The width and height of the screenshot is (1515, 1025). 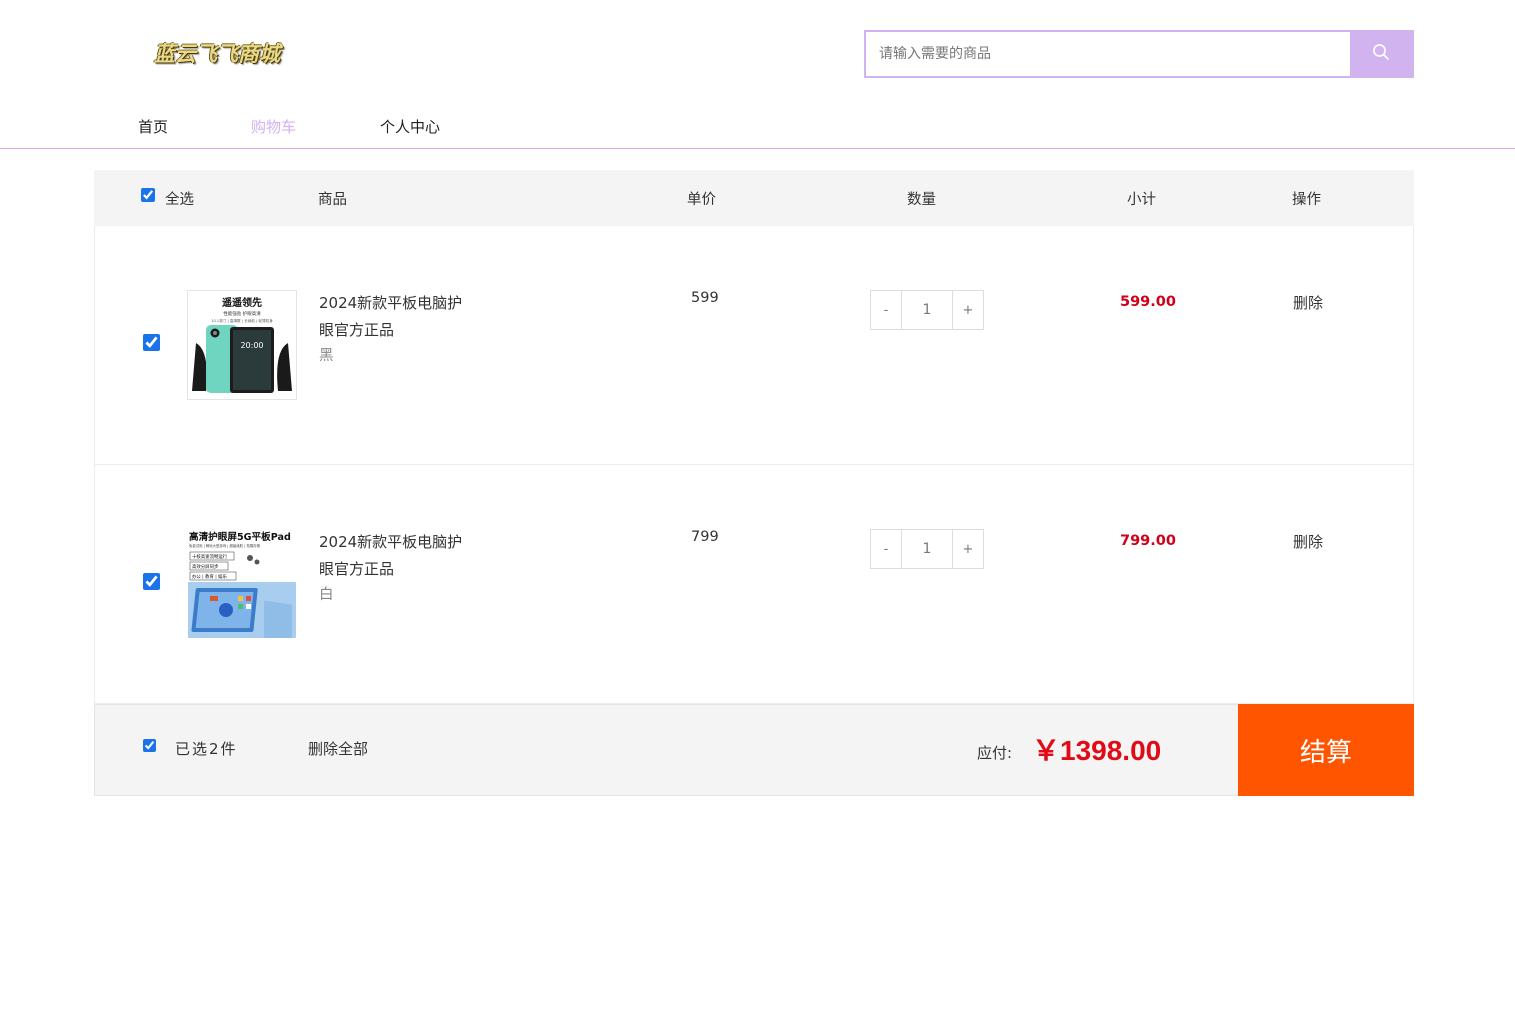 I want to click on column-unit-price: 单价, so click(x=701, y=200).